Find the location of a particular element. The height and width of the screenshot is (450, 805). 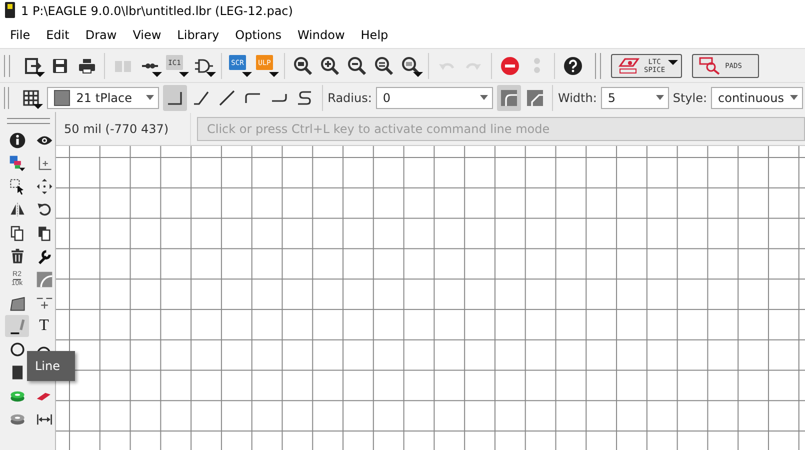

zoom-select-icon is located at coordinates (384, 66).